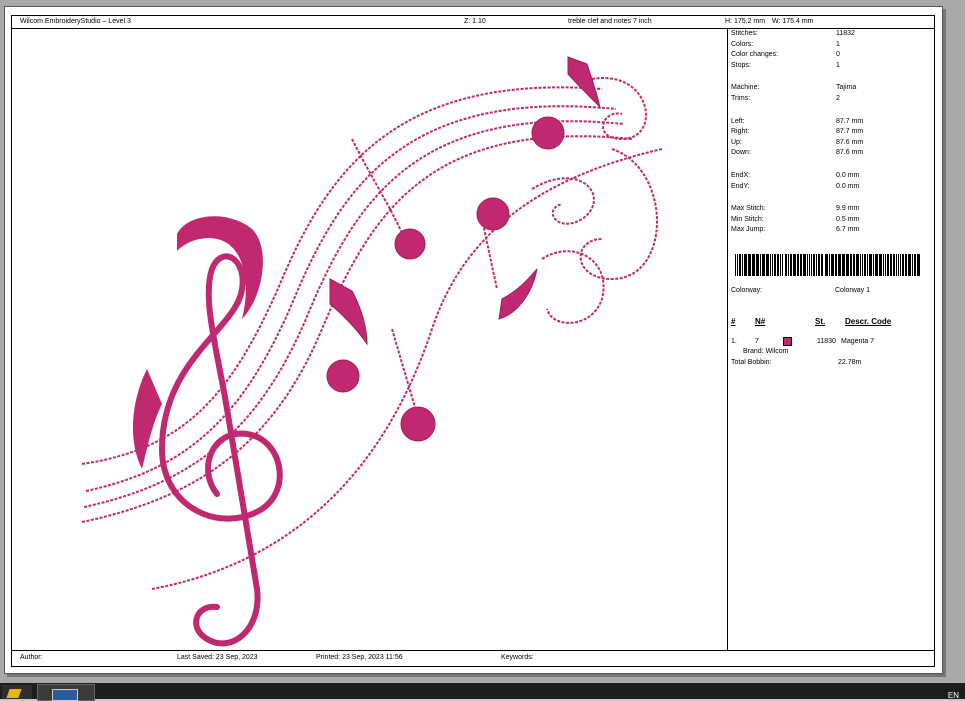 This screenshot has height=701, width=965. I want to click on start-glyph, so click(14, 693).